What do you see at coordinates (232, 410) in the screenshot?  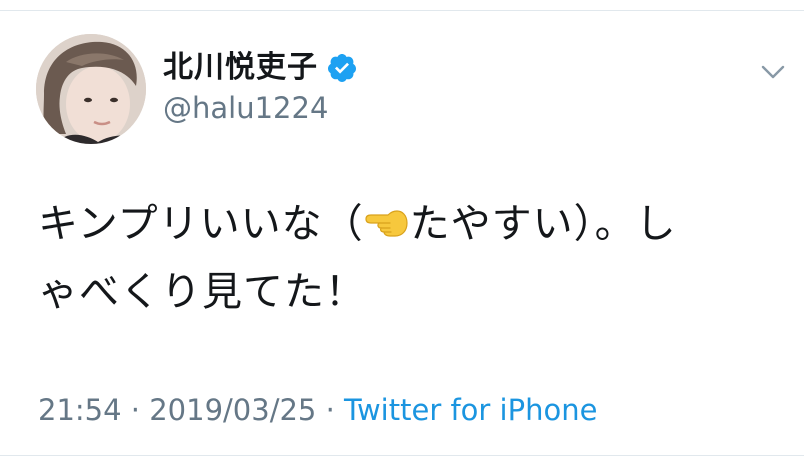 I see `tweet-date: 2019/03/25` at bounding box center [232, 410].